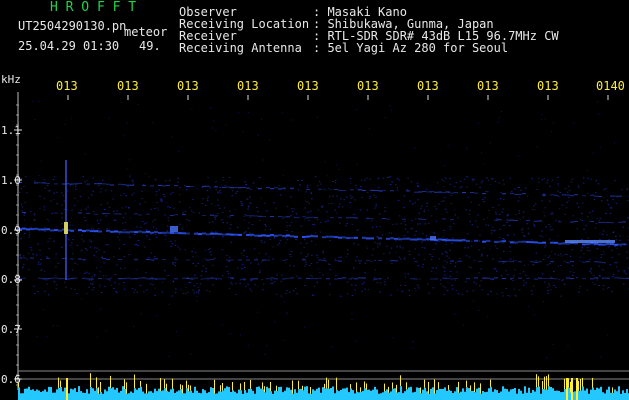  What do you see at coordinates (11, 379) in the screenshot?
I see `y-tick-label: 0.6` at bounding box center [11, 379].